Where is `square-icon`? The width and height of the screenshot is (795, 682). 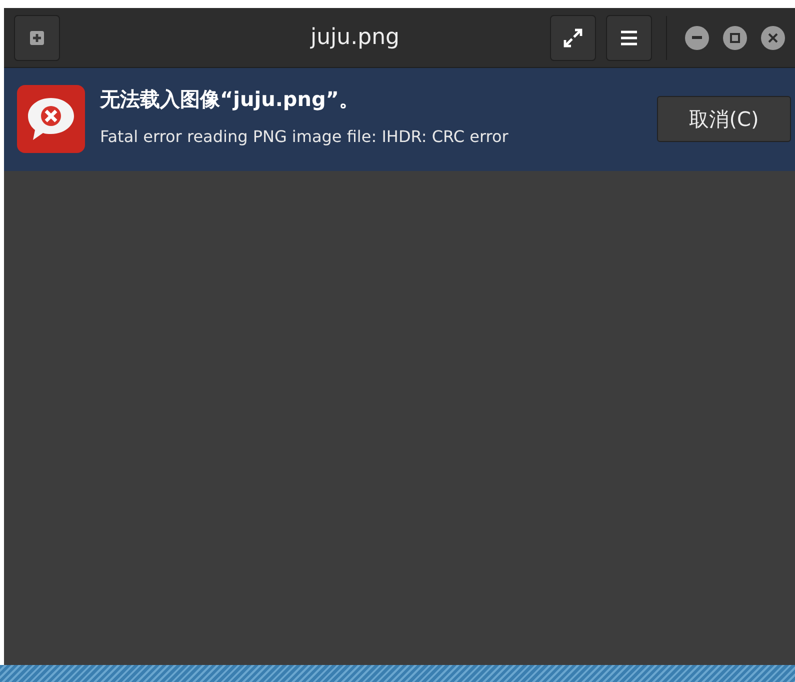
square-icon is located at coordinates (735, 37).